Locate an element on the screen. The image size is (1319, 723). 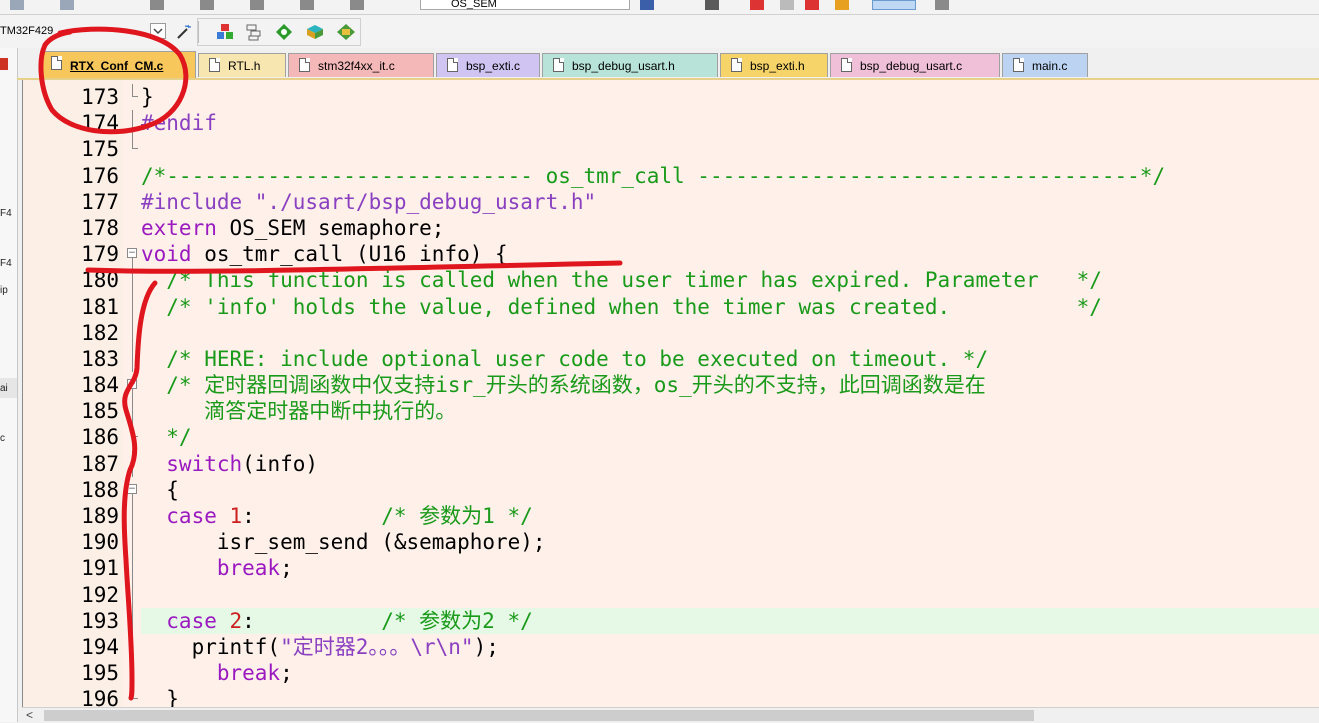
tab-label: RTL.h is located at coordinates (244, 66).